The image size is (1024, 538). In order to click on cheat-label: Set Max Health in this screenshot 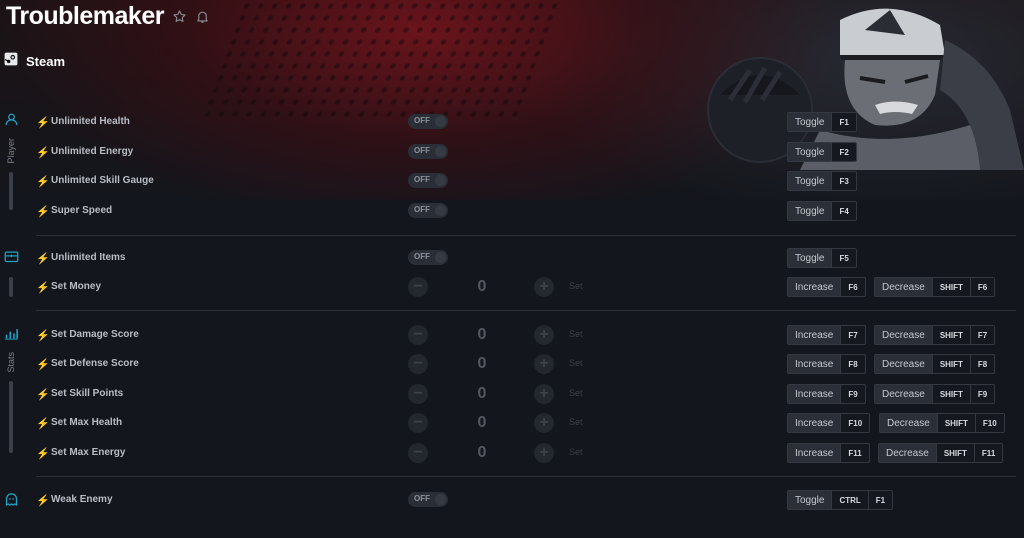, I will do `click(87, 422)`.